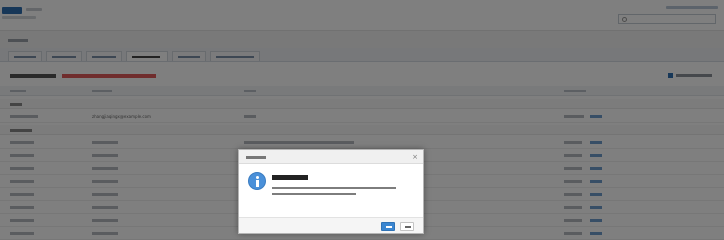 This screenshot has width=724, height=240. Describe the element at coordinates (290, 177) in the screenshot. I see `dialog-question` at that location.